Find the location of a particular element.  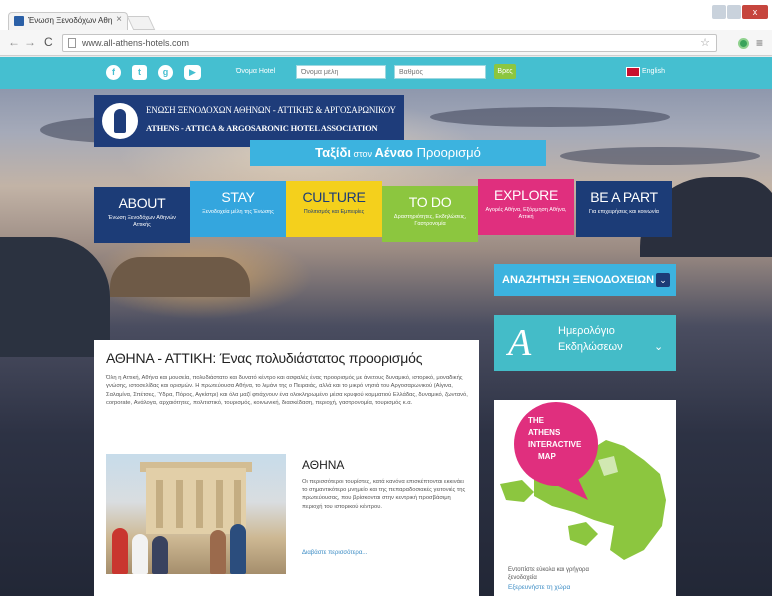

youtube-icon: ▶ is located at coordinates (192, 72).